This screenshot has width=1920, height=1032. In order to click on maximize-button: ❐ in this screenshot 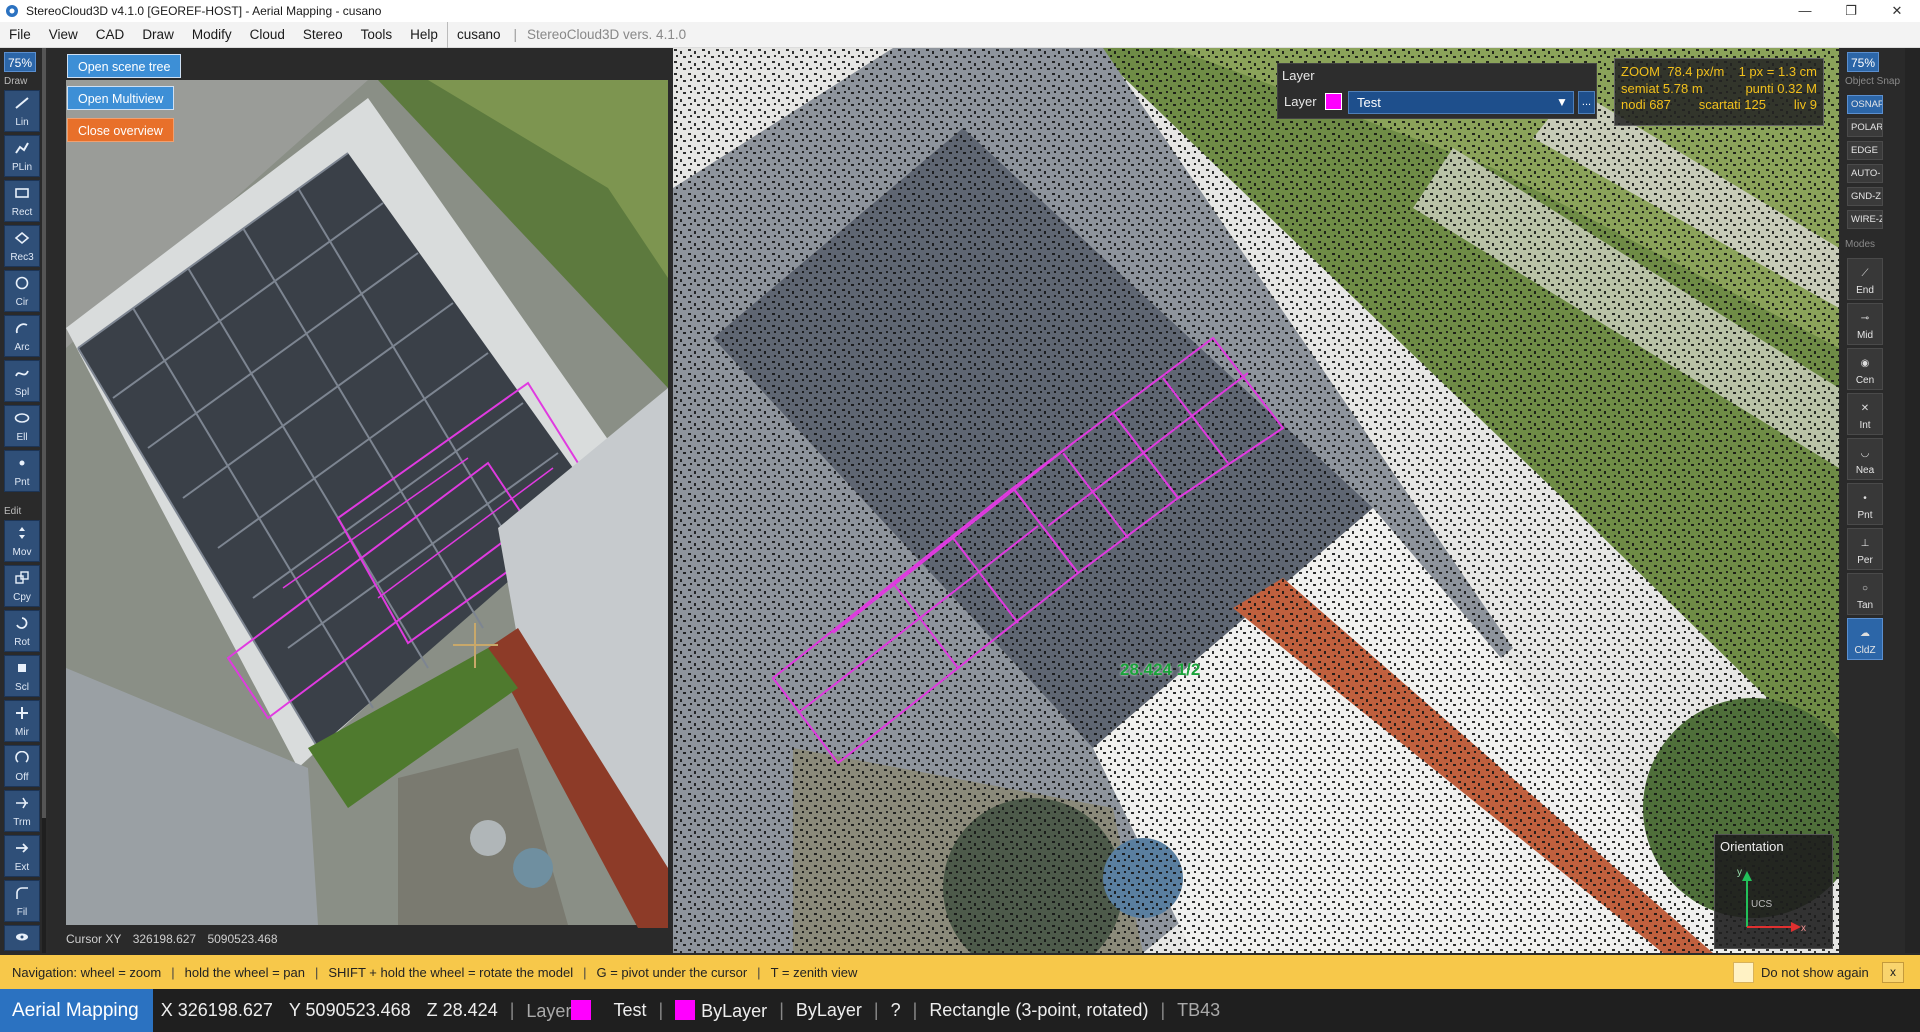, I will do `click(1851, 11)`.